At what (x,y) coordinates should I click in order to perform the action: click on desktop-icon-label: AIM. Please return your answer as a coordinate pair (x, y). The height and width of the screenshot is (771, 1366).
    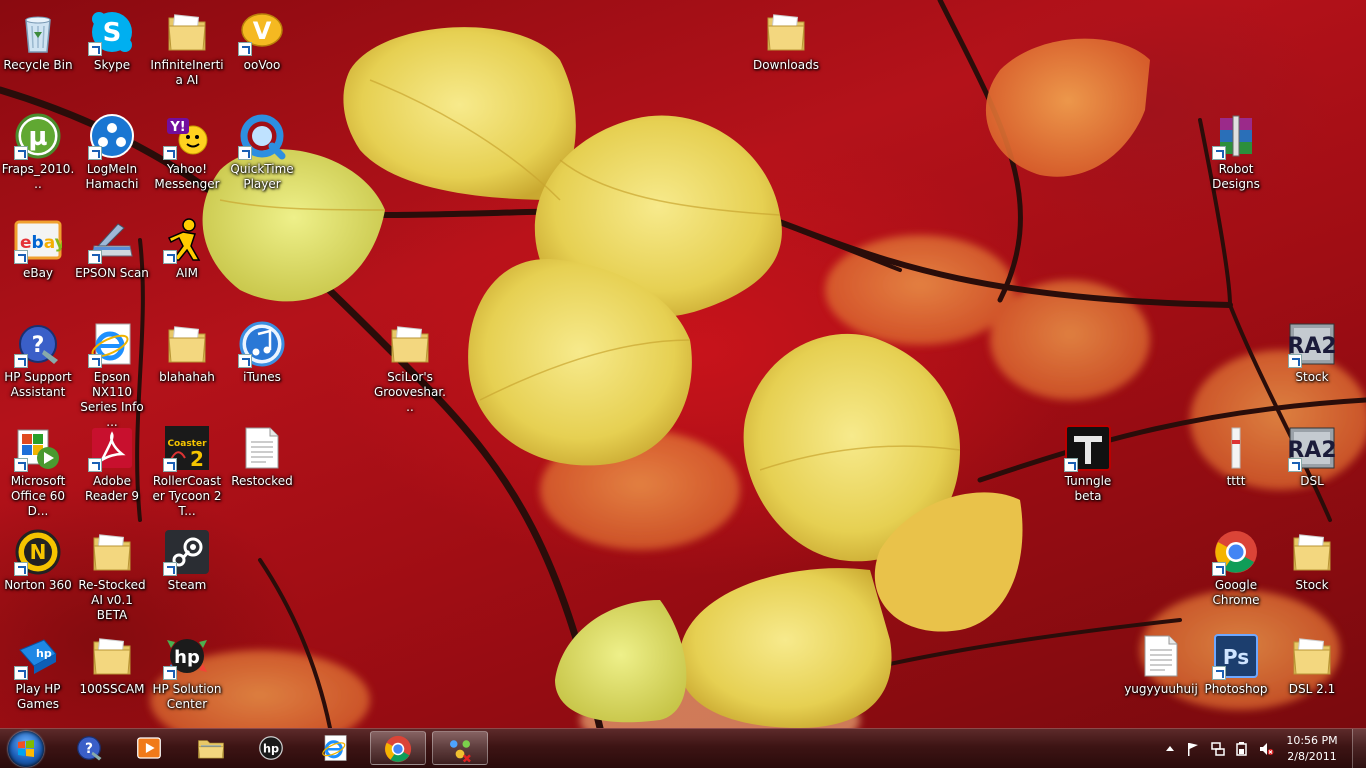
    Looking at the image, I should click on (187, 273).